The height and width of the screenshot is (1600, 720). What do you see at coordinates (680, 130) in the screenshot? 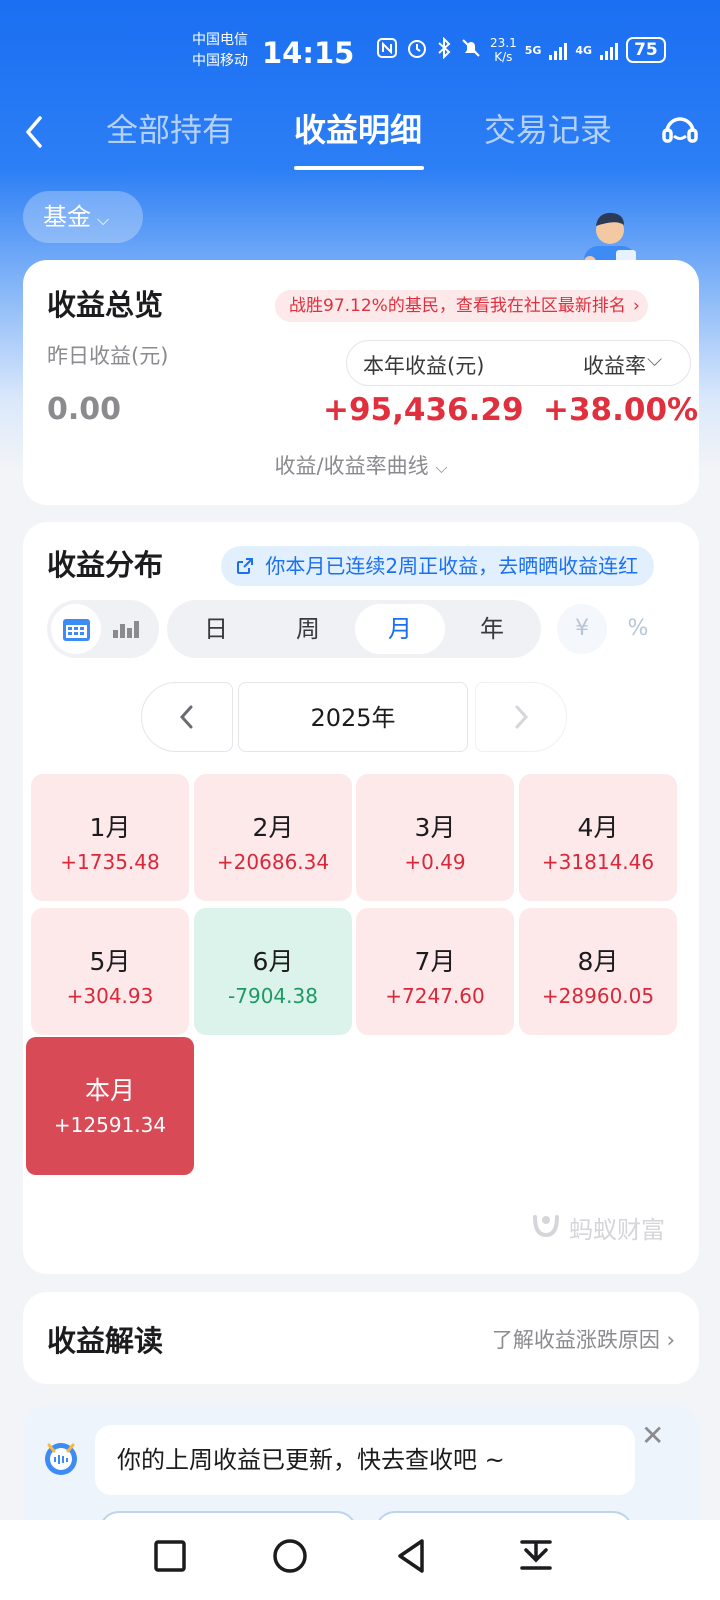
I see `customer-service-icon` at bounding box center [680, 130].